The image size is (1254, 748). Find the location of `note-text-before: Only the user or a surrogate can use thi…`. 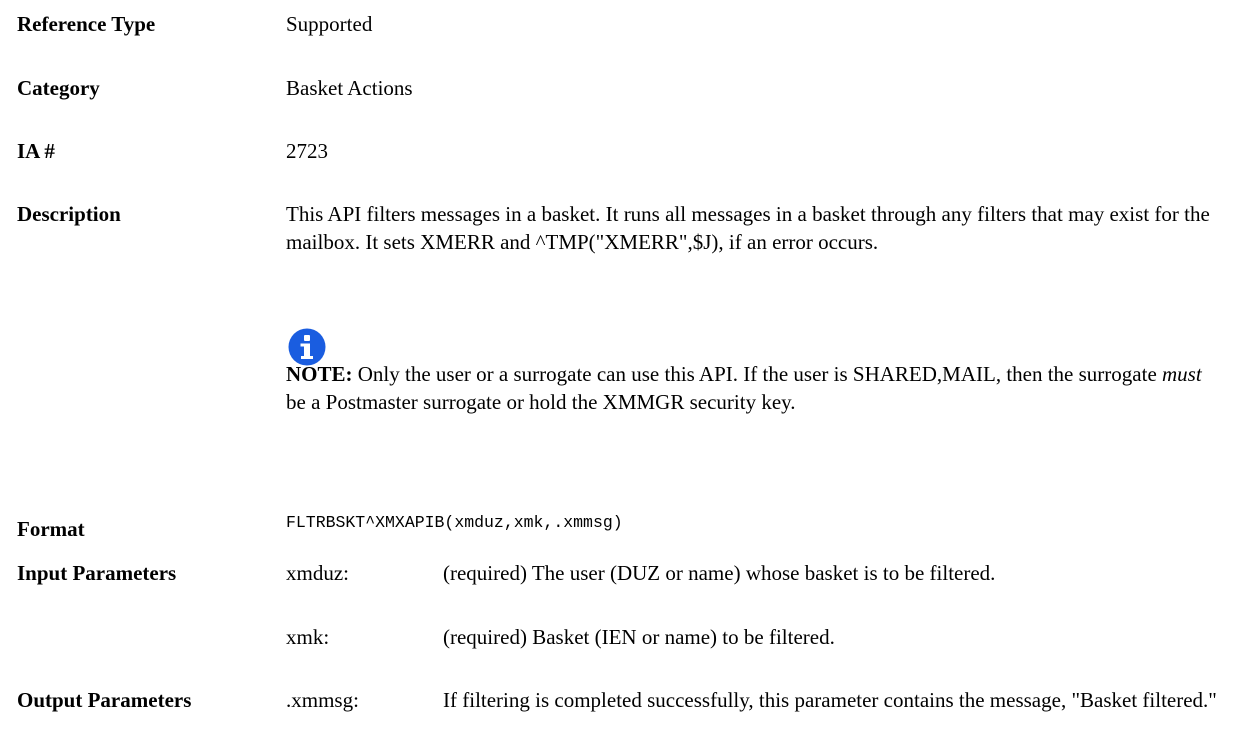

note-text-before: Only the user or a surrogate can use thi… is located at coordinates (757, 374).